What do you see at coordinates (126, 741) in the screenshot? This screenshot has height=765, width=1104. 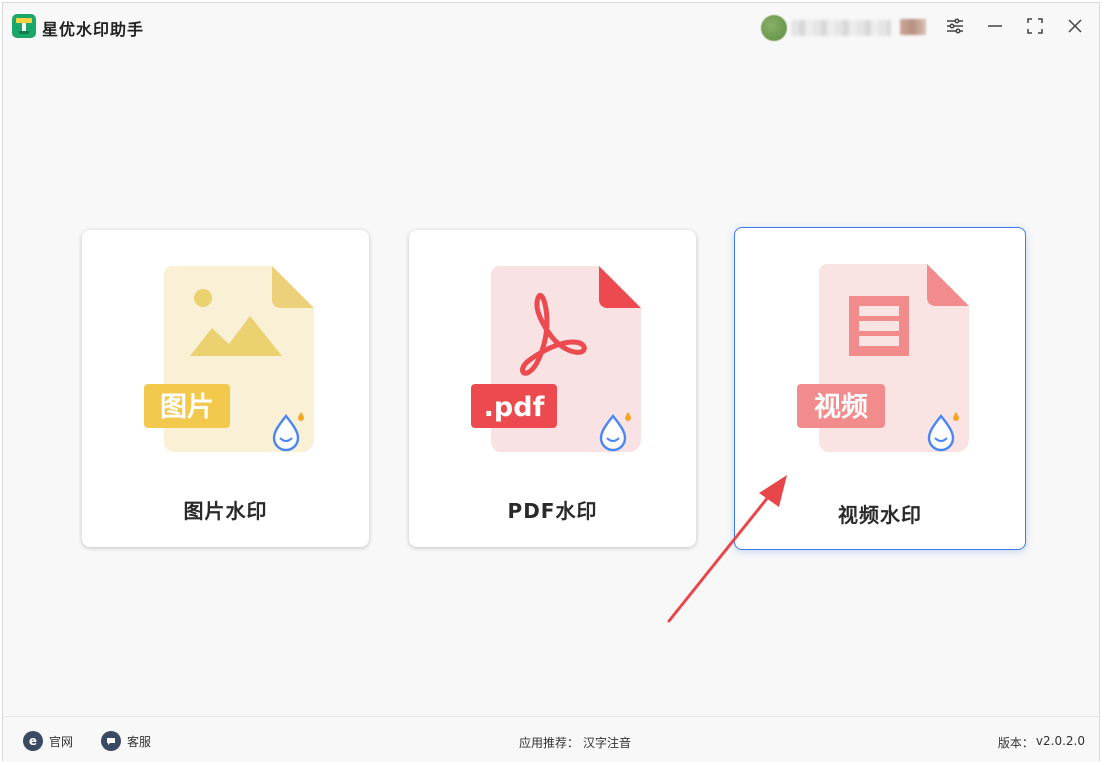 I see `support-link: 客服` at bounding box center [126, 741].